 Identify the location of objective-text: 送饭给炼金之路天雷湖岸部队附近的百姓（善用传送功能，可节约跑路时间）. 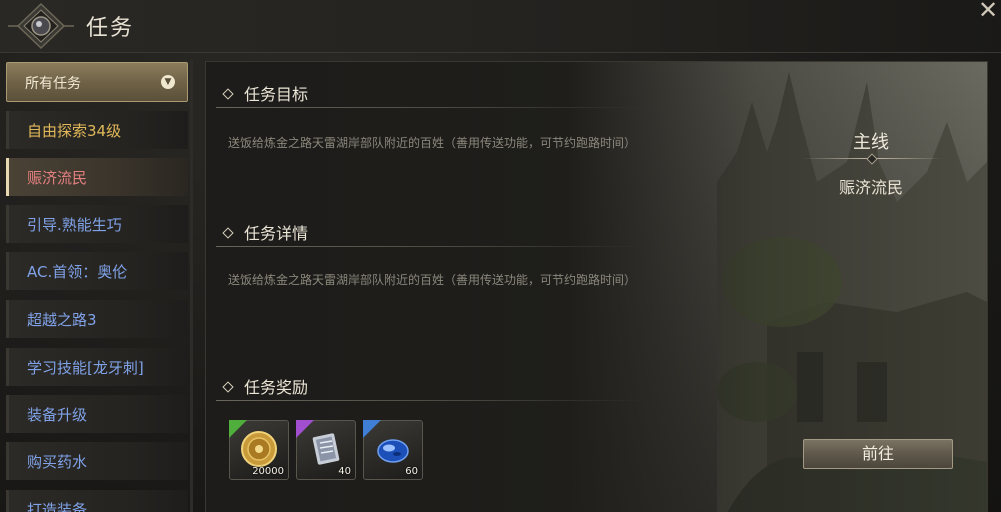
(432, 143).